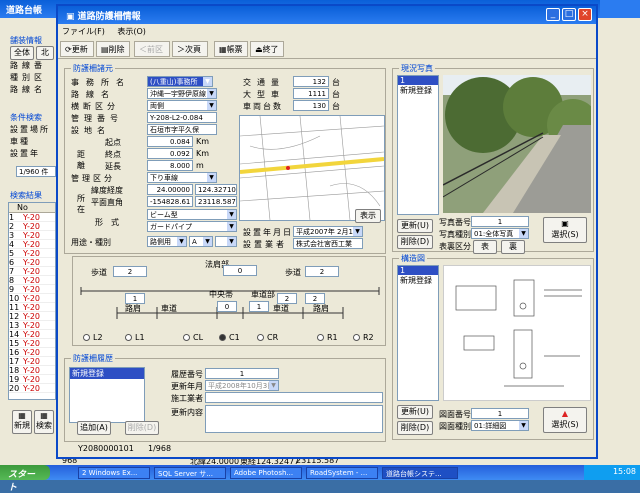 The height and width of the screenshot is (493, 640). I want to click on diagram-v2-field: 2, so click(287, 298).